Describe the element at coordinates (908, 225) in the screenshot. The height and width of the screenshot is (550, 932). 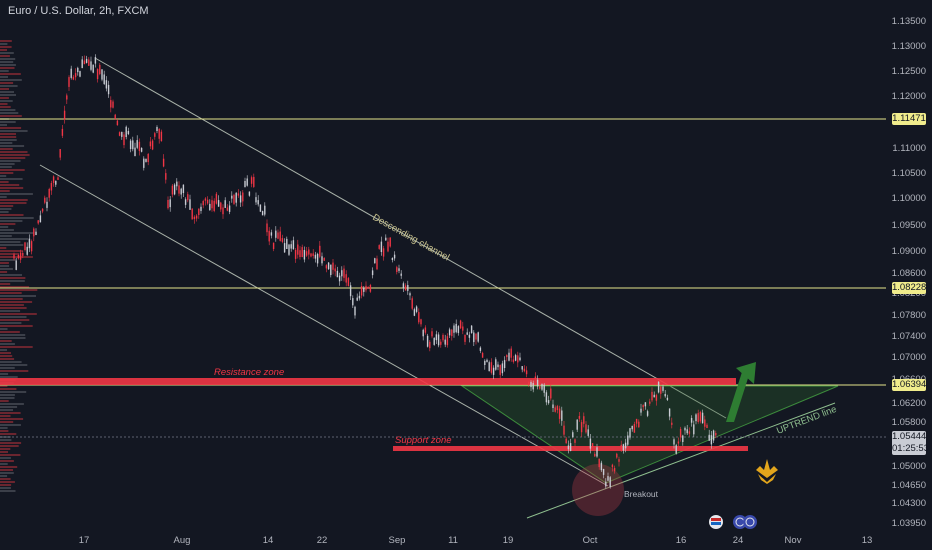
I see `price-tick-label: 1.09500` at that location.